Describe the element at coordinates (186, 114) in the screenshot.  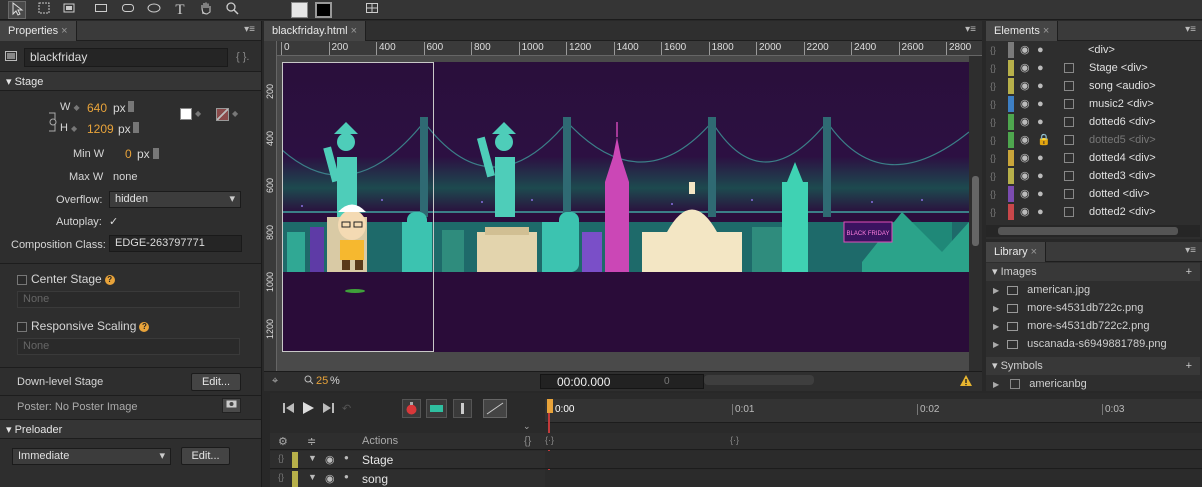
I see `background-color-swatch` at that location.